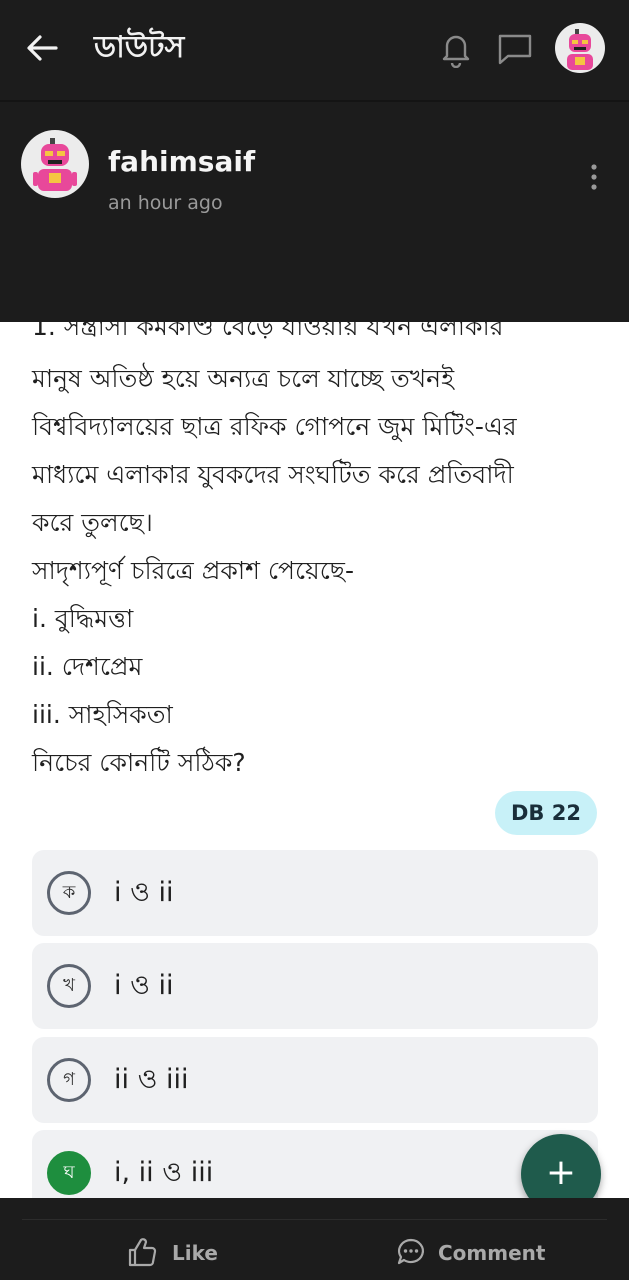 This screenshot has width=629, height=1280. Describe the element at coordinates (69, 893) in the screenshot. I see `option-letter-badge: ক` at that location.